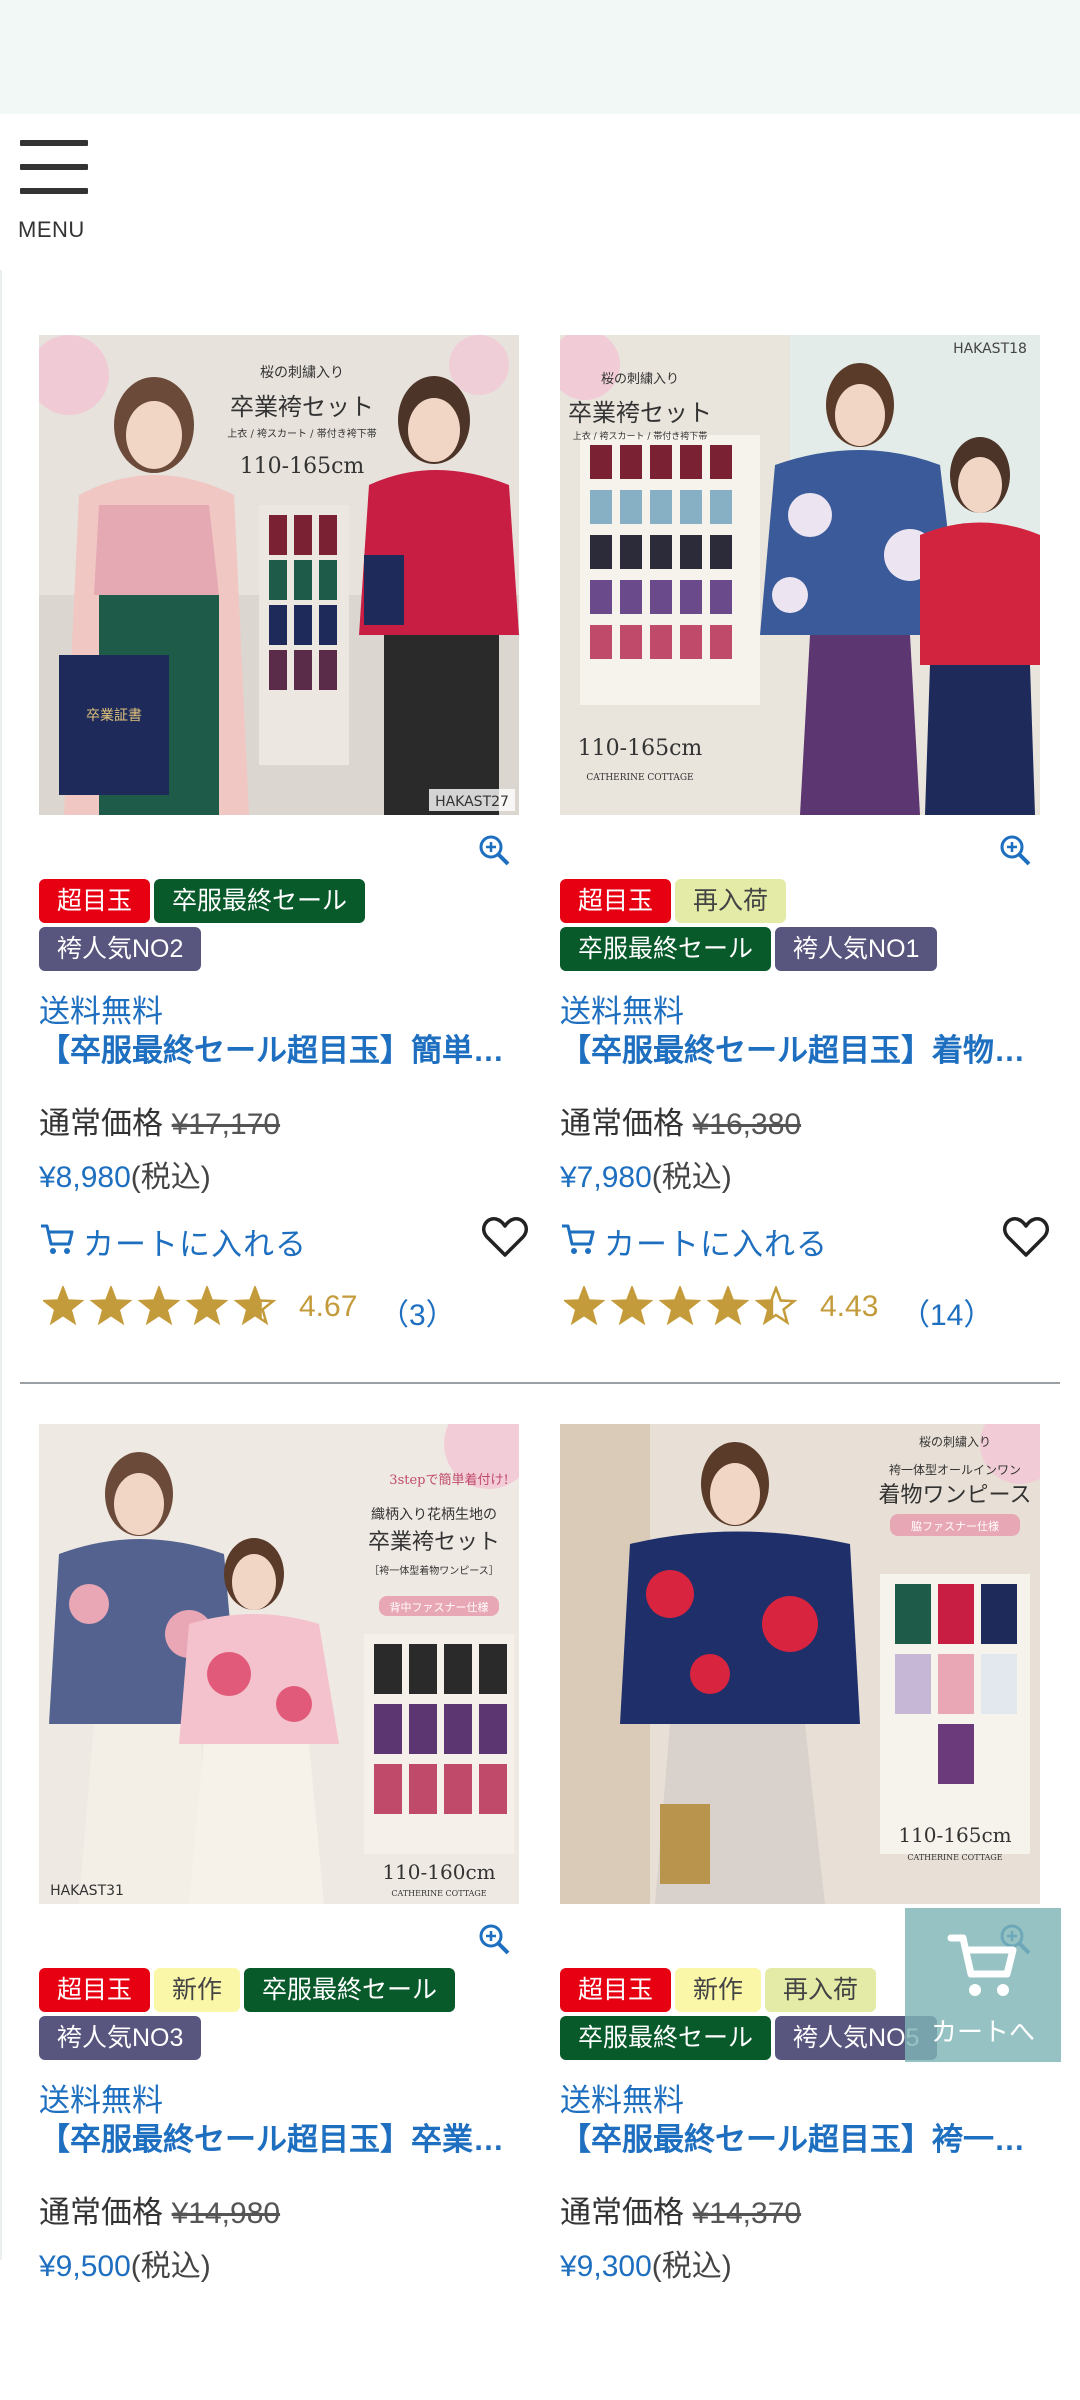 Image resolution: width=1080 pixels, height=2400 pixels. I want to click on sale-price-value: ¥8,980, so click(85, 1177).